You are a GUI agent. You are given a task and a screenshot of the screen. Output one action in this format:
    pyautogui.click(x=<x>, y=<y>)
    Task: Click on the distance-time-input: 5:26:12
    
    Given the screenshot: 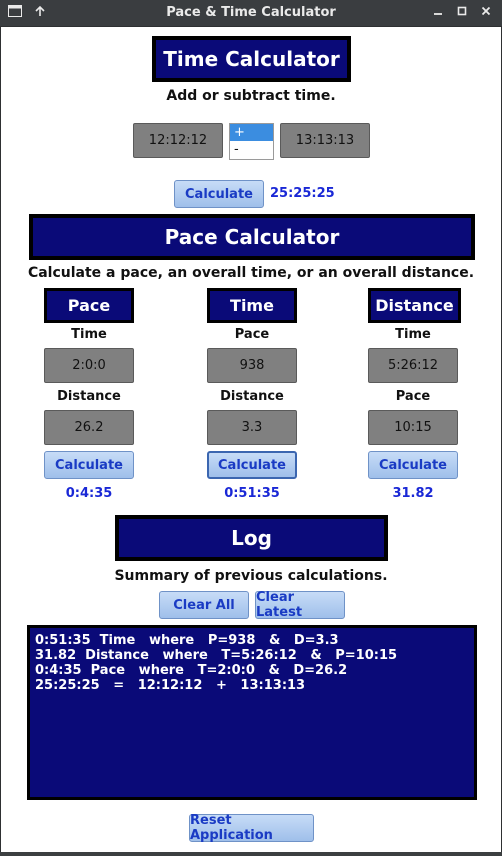 What is the action you would take?
    pyautogui.click(x=413, y=365)
    